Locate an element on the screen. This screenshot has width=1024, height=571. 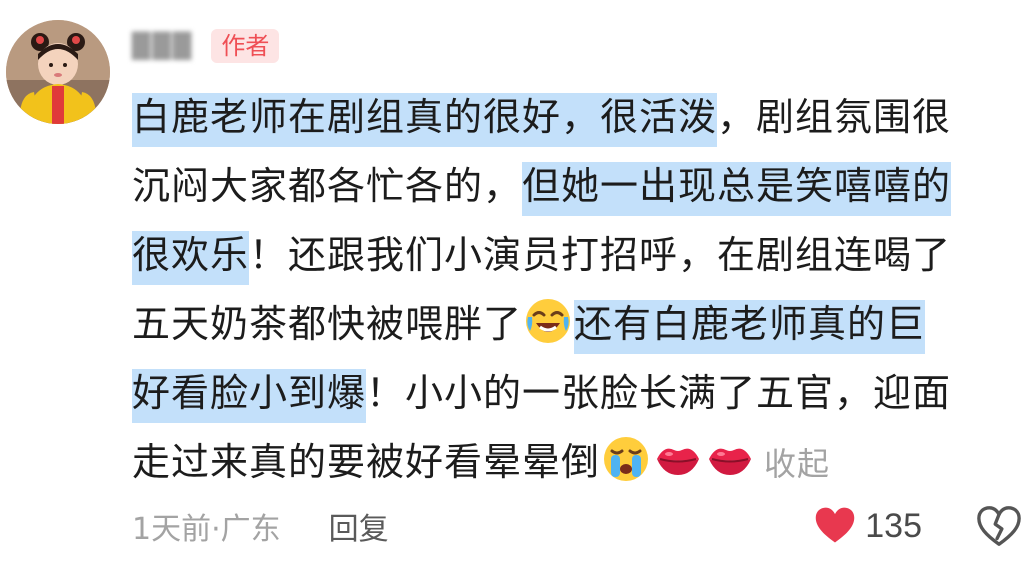
username: ███ is located at coordinates (162, 46).